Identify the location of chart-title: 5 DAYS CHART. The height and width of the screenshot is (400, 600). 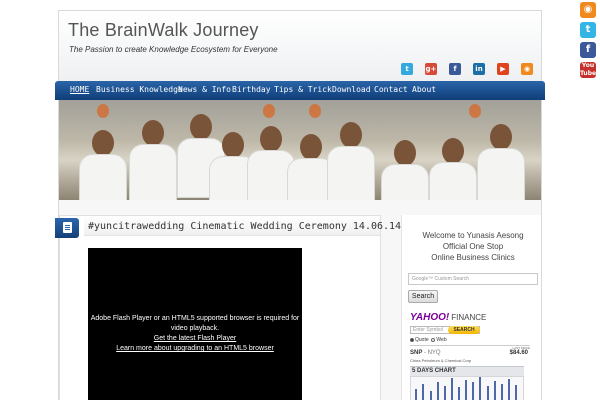
(467, 371).